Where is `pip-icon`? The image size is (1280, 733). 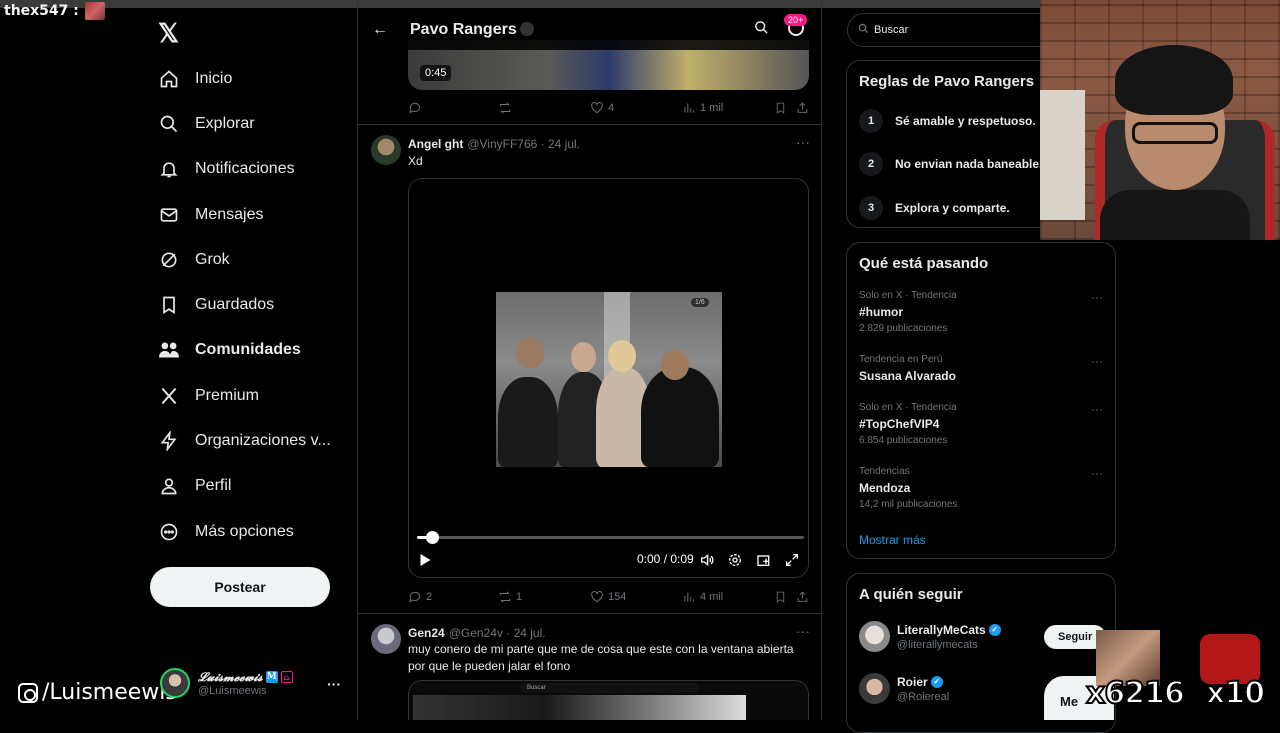
pip-icon is located at coordinates (764, 561).